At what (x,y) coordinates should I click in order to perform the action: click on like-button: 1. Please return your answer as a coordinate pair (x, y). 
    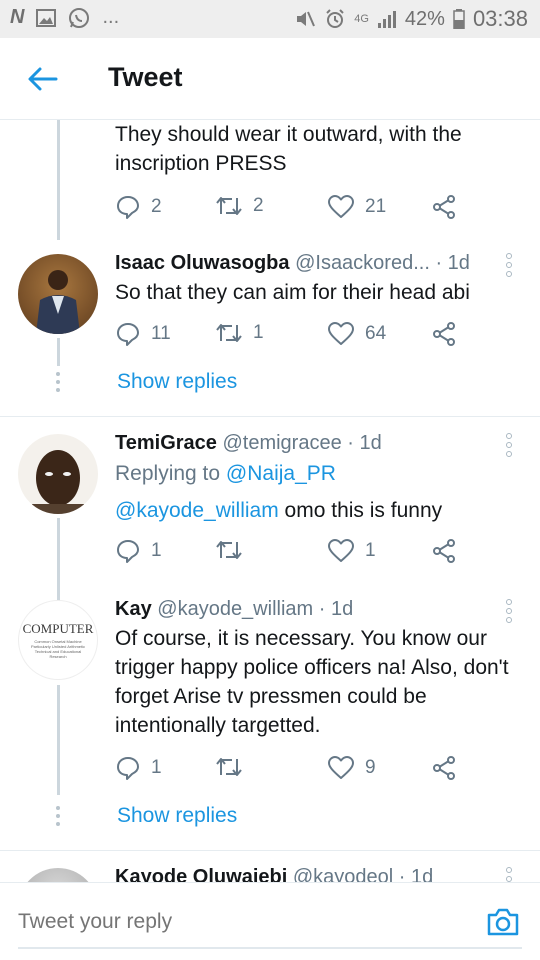
    Looking at the image, I should click on (351, 551).